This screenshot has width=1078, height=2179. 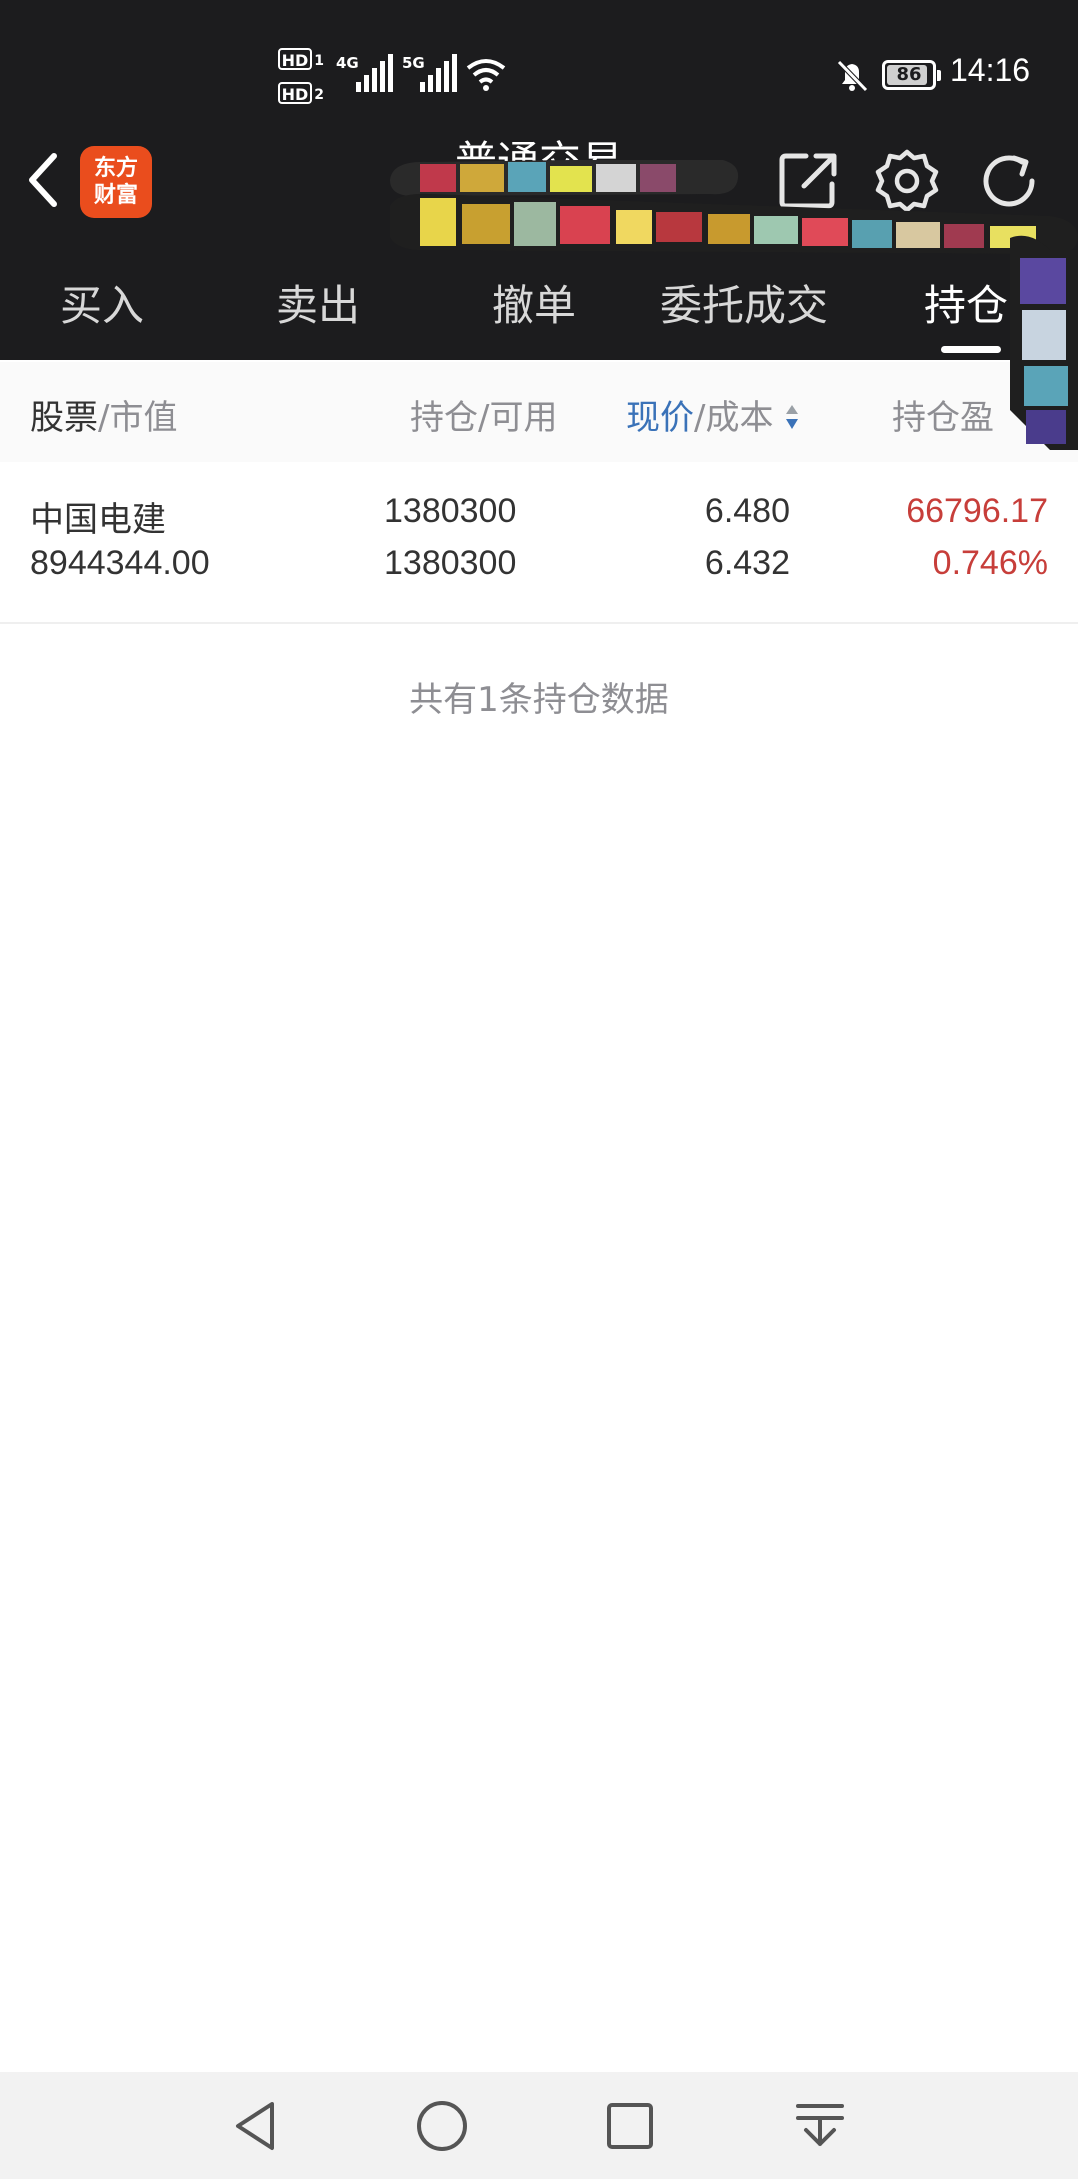 What do you see at coordinates (971, 349) in the screenshot?
I see `tab-indicator` at bounding box center [971, 349].